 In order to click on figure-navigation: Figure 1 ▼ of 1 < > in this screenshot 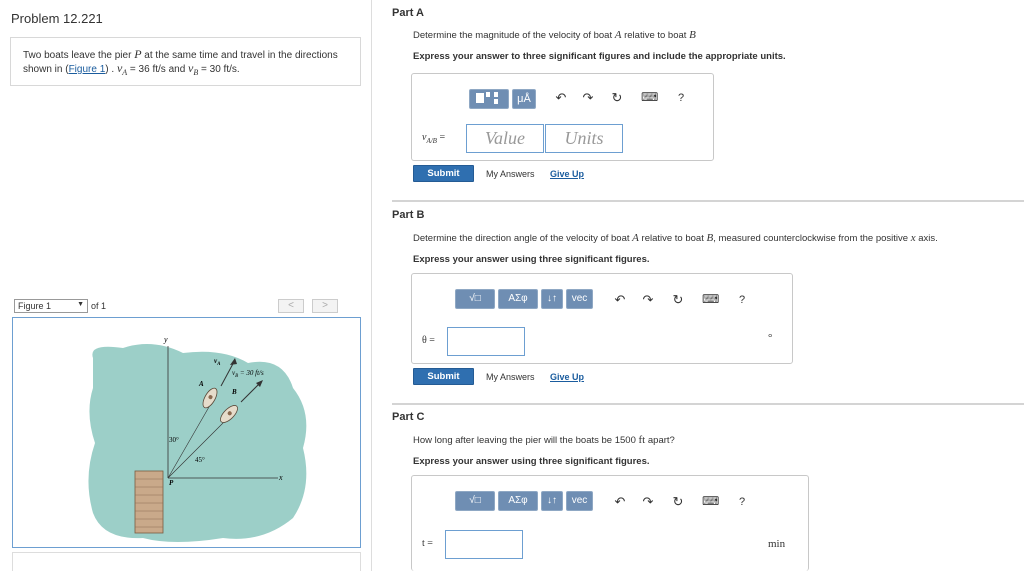, I will do `click(187, 307)`.